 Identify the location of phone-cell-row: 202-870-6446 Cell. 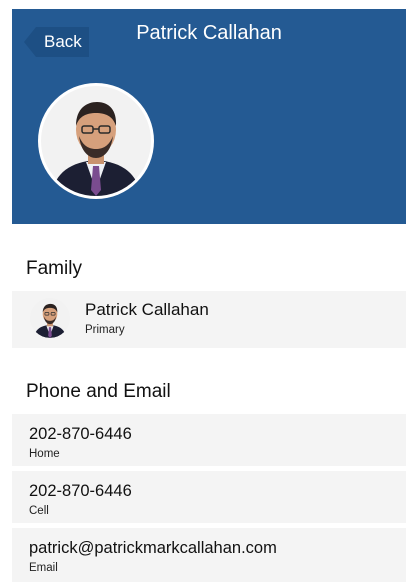
(209, 497).